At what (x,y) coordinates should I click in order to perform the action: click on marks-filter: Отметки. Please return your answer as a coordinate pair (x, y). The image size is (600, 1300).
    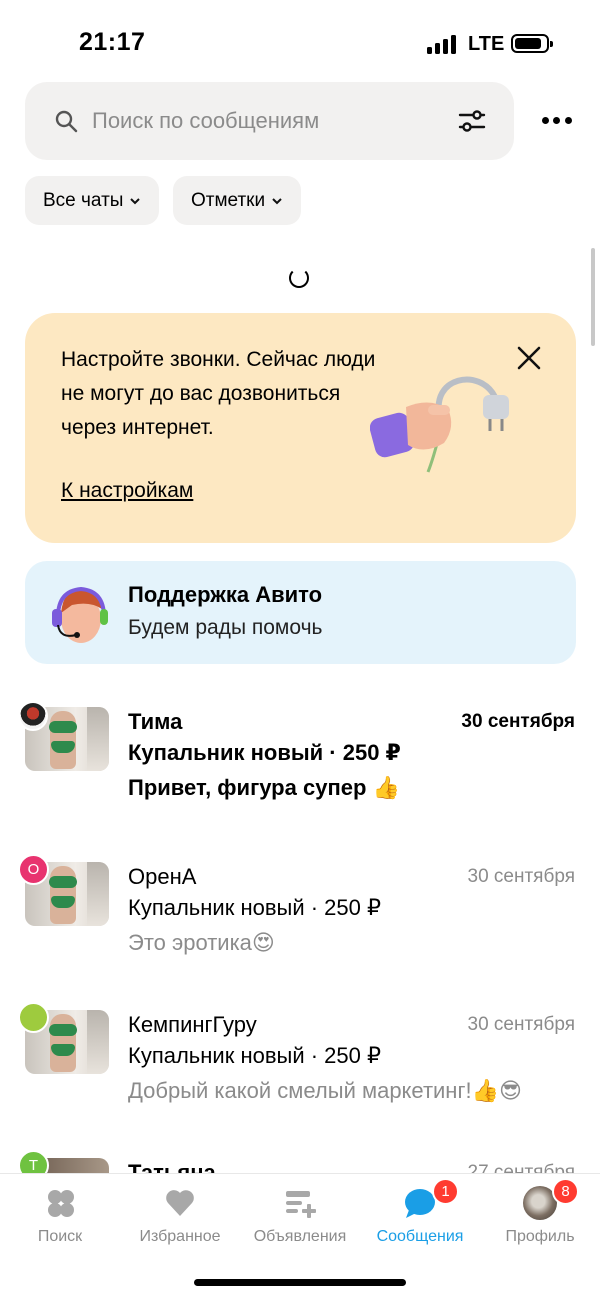
    Looking at the image, I should click on (237, 200).